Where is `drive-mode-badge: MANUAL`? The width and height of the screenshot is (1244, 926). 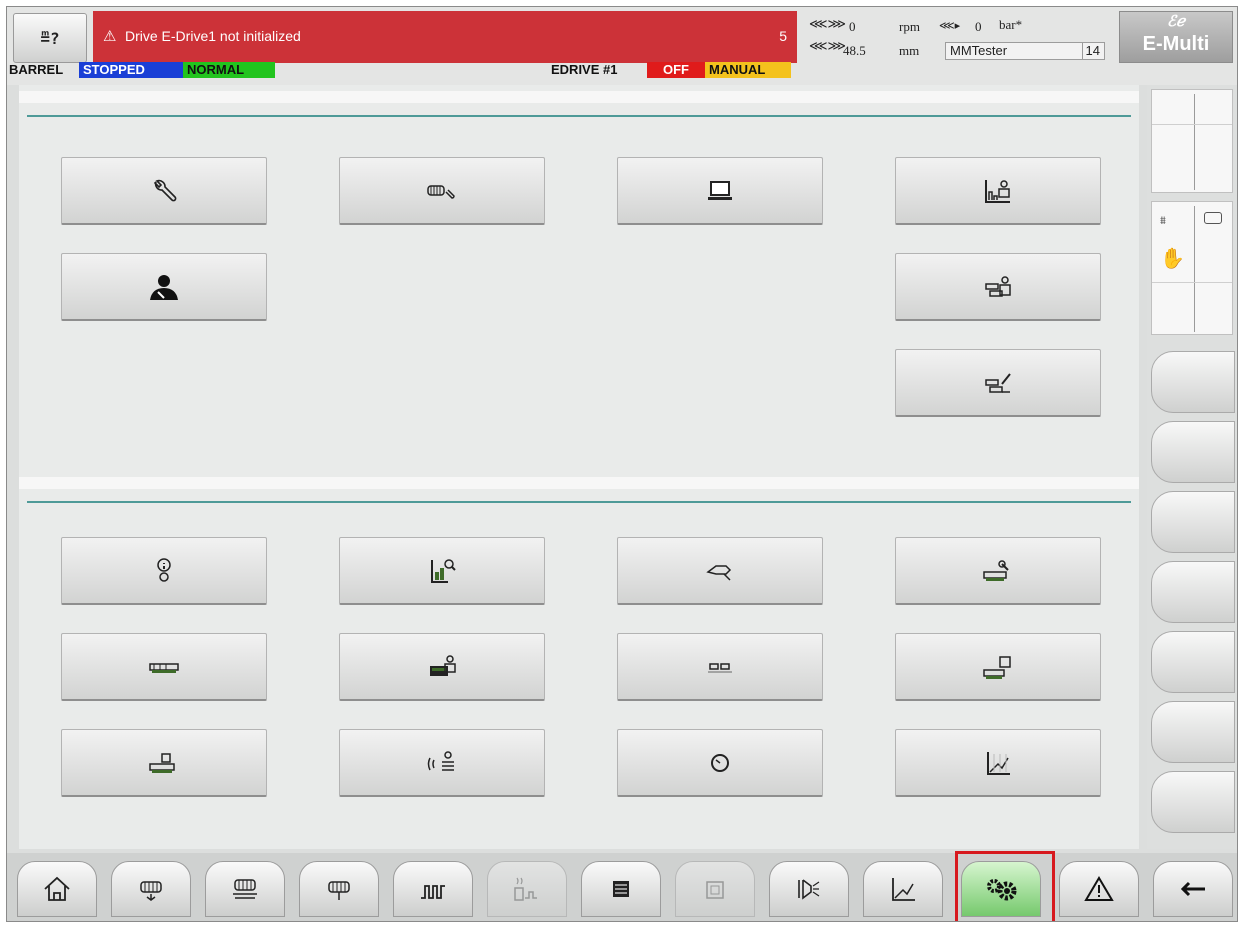 drive-mode-badge: MANUAL is located at coordinates (748, 70).